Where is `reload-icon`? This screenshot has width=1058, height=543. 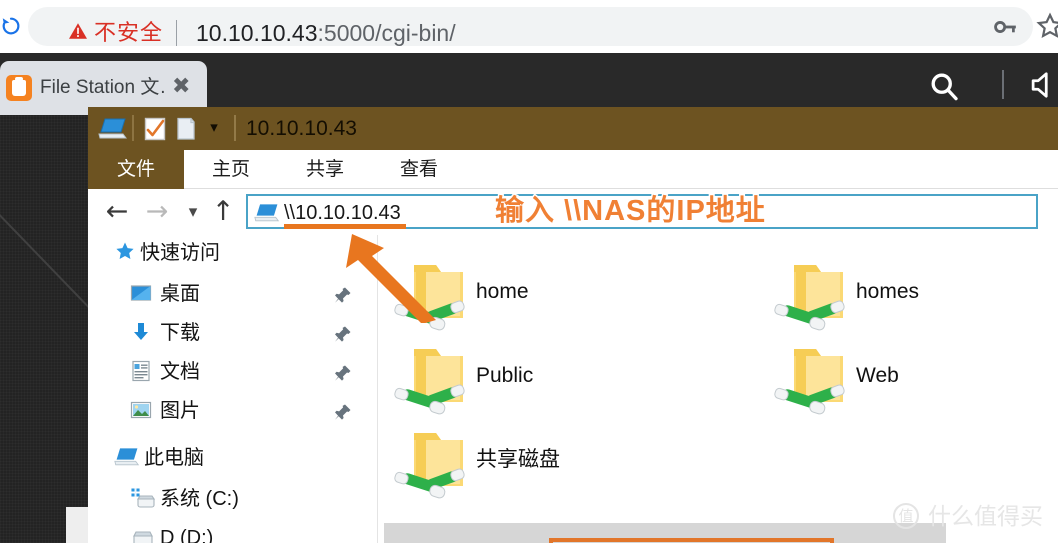
reload-icon is located at coordinates (11, 26).